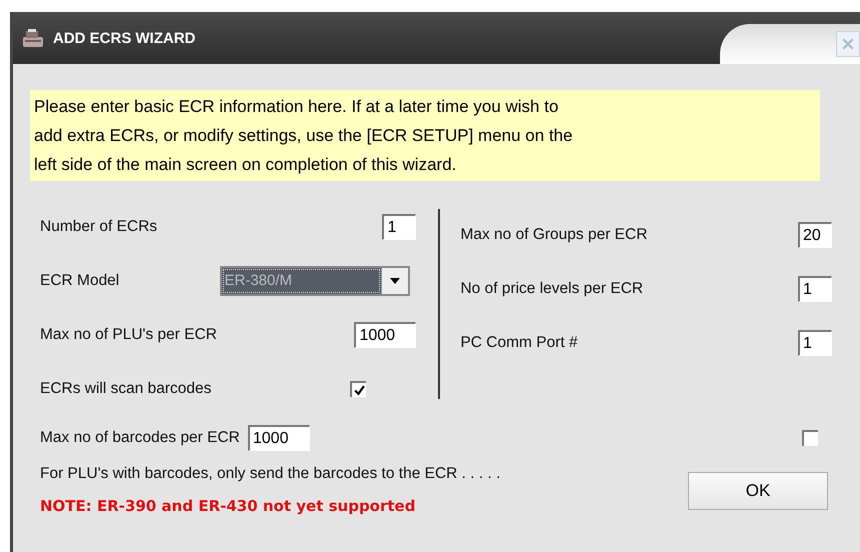 The width and height of the screenshot is (860, 552). Describe the element at coordinates (99, 227) in the screenshot. I see `field-label: Number of ECRs` at that location.